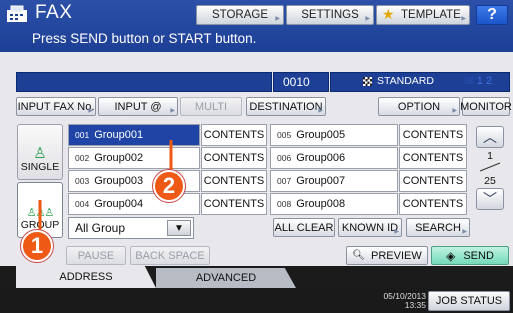 The width and height of the screenshot is (513, 313). I want to click on callout-badge-2: 2, so click(169, 186).